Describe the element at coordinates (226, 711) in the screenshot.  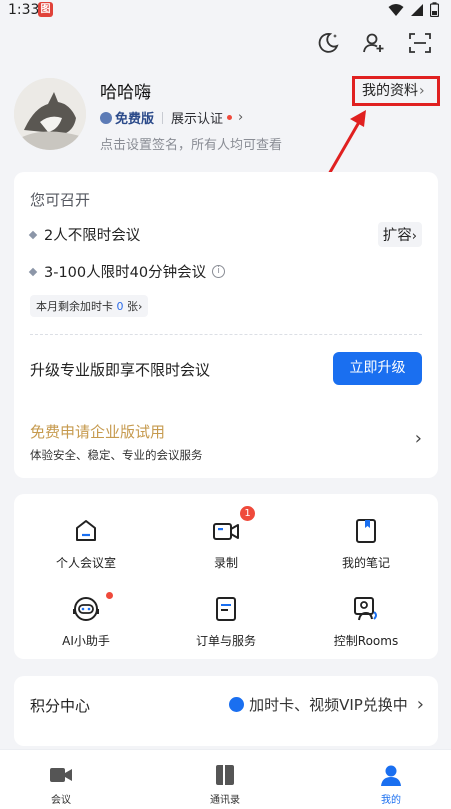
I see `points-center-card: 积分中心 加时卡、视频VIP兑换中 ›` at that location.